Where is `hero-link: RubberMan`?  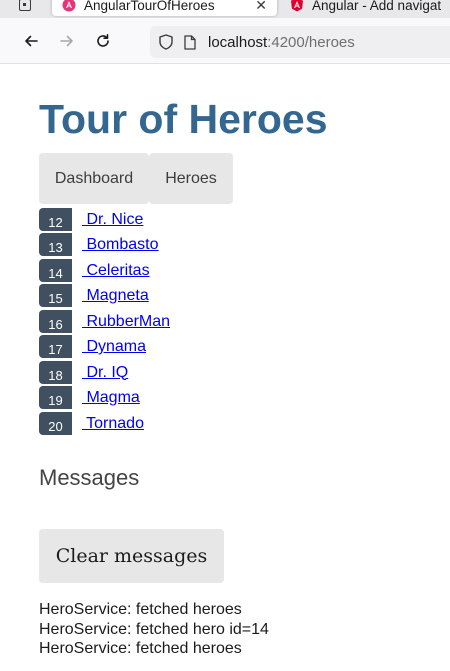
hero-link: RubberMan is located at coordinates (126, 322).